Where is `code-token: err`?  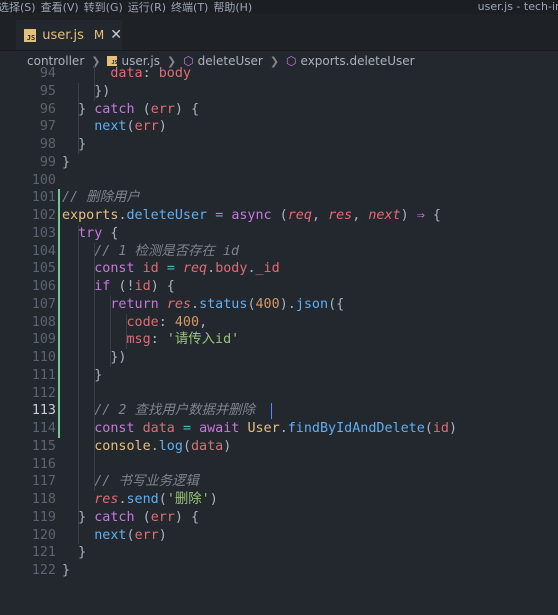
code-token: err is located at coordinates (162, 109).